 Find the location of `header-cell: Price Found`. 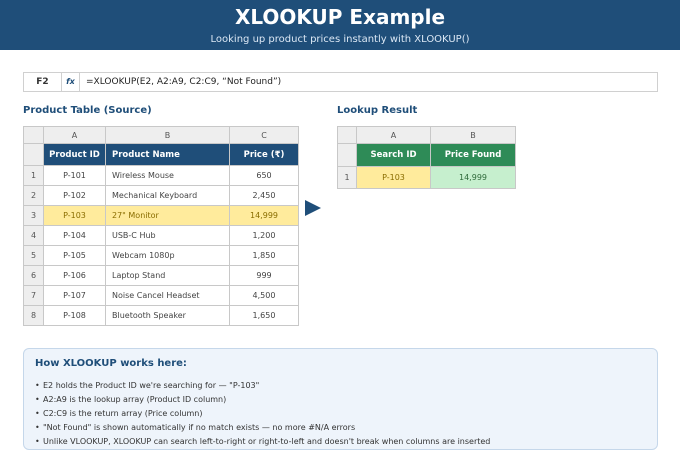

header-cell: Price Found is located at coordinates (473, 155).